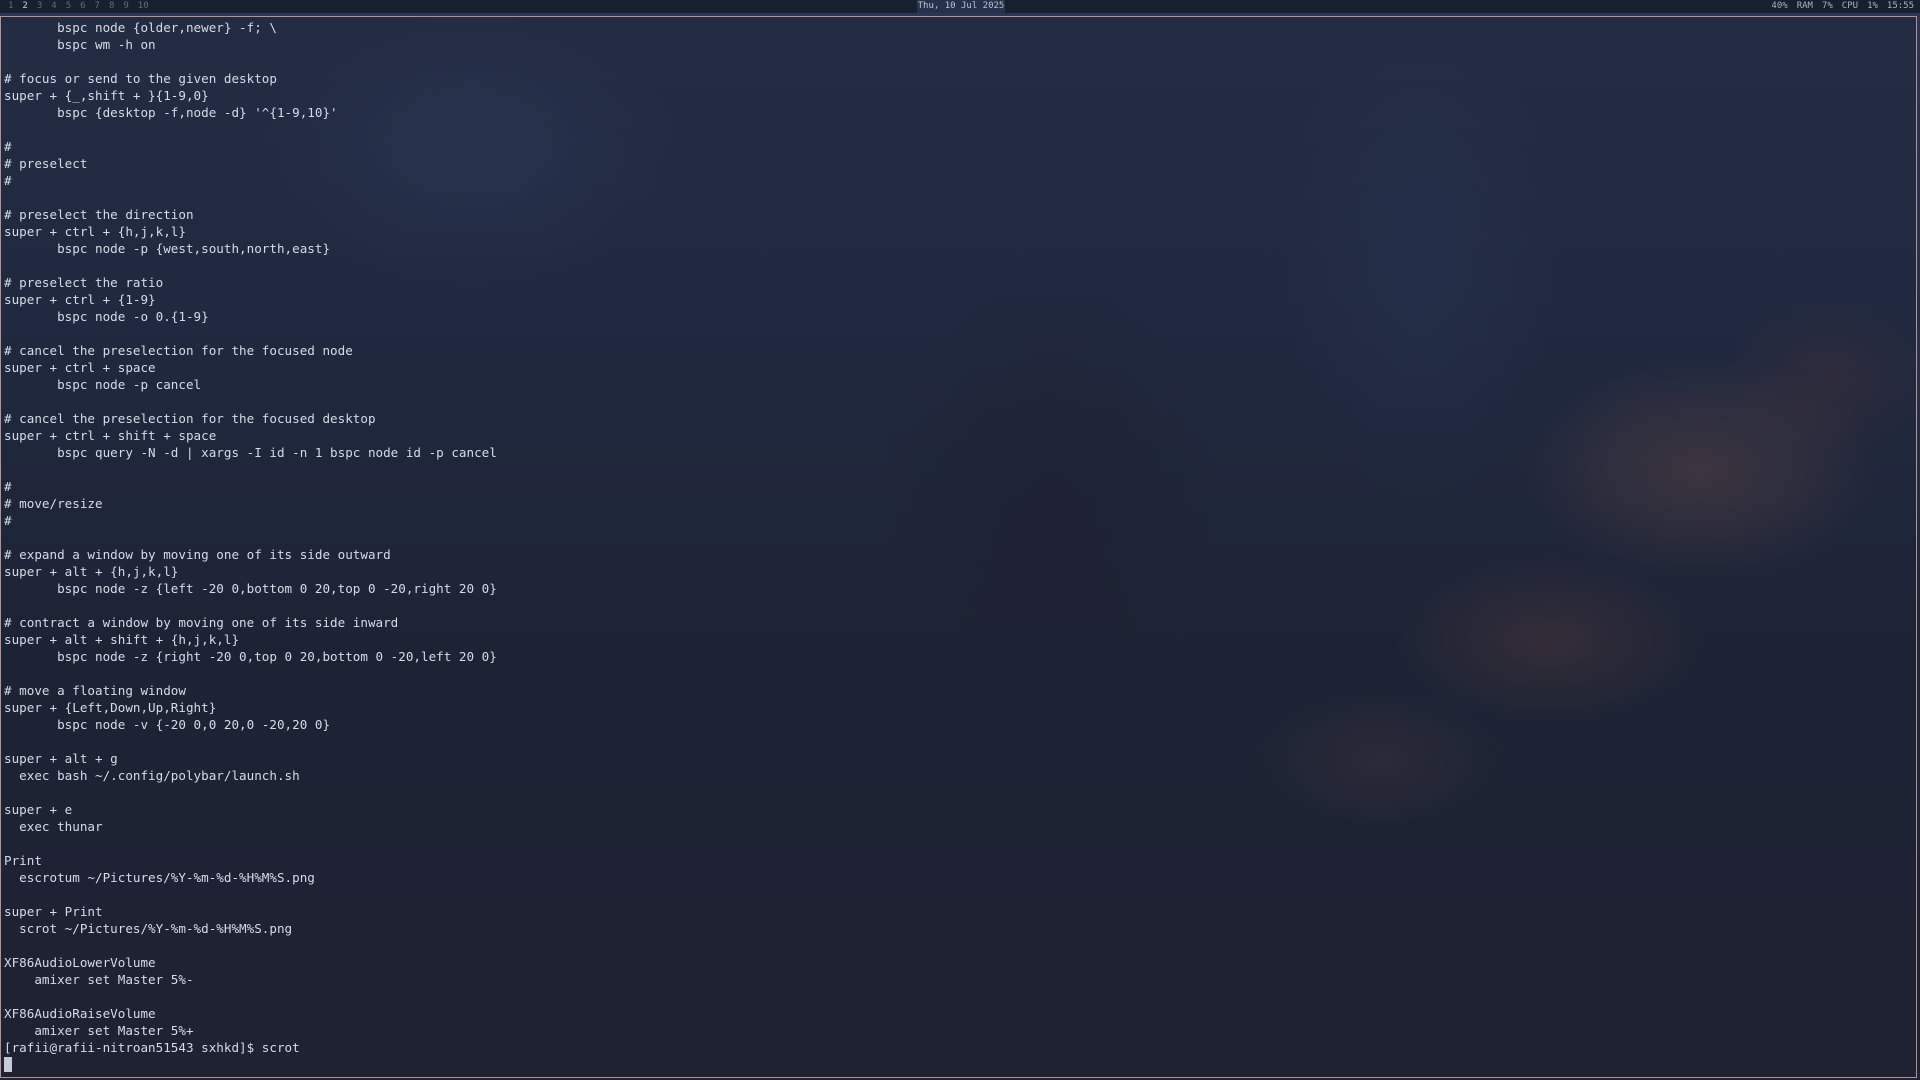 The width and height of the screenshot is (1920, 1080). Describe the element at coordinates (61, 758) in the screenshot. I see `terminal-line: super + alt + g` at that location.